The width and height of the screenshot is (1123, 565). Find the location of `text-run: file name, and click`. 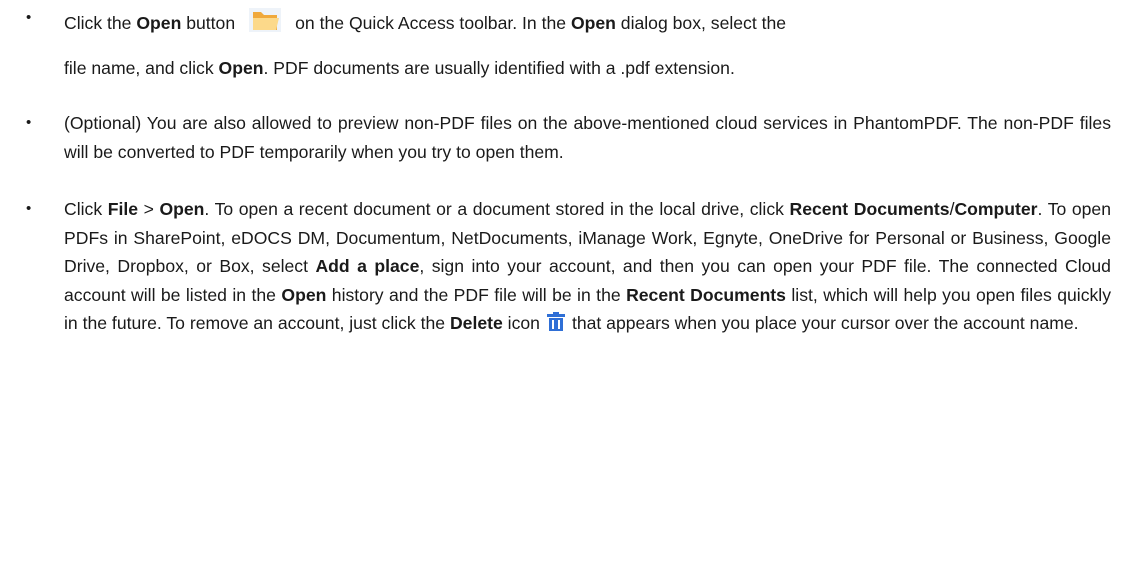

text-run: file name, and click is located at coordinates (141, 68).